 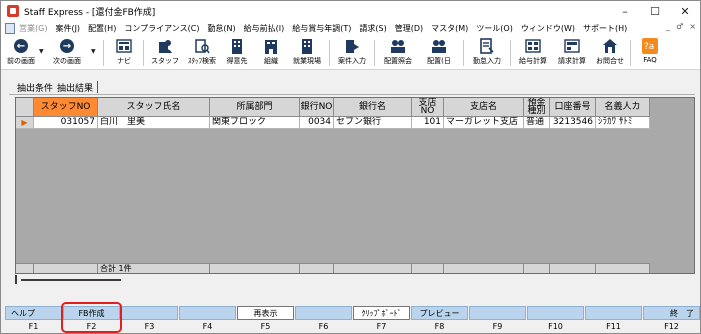 I want to click on fkey-f12: 終 了 F12, so click(x=671, y=319).